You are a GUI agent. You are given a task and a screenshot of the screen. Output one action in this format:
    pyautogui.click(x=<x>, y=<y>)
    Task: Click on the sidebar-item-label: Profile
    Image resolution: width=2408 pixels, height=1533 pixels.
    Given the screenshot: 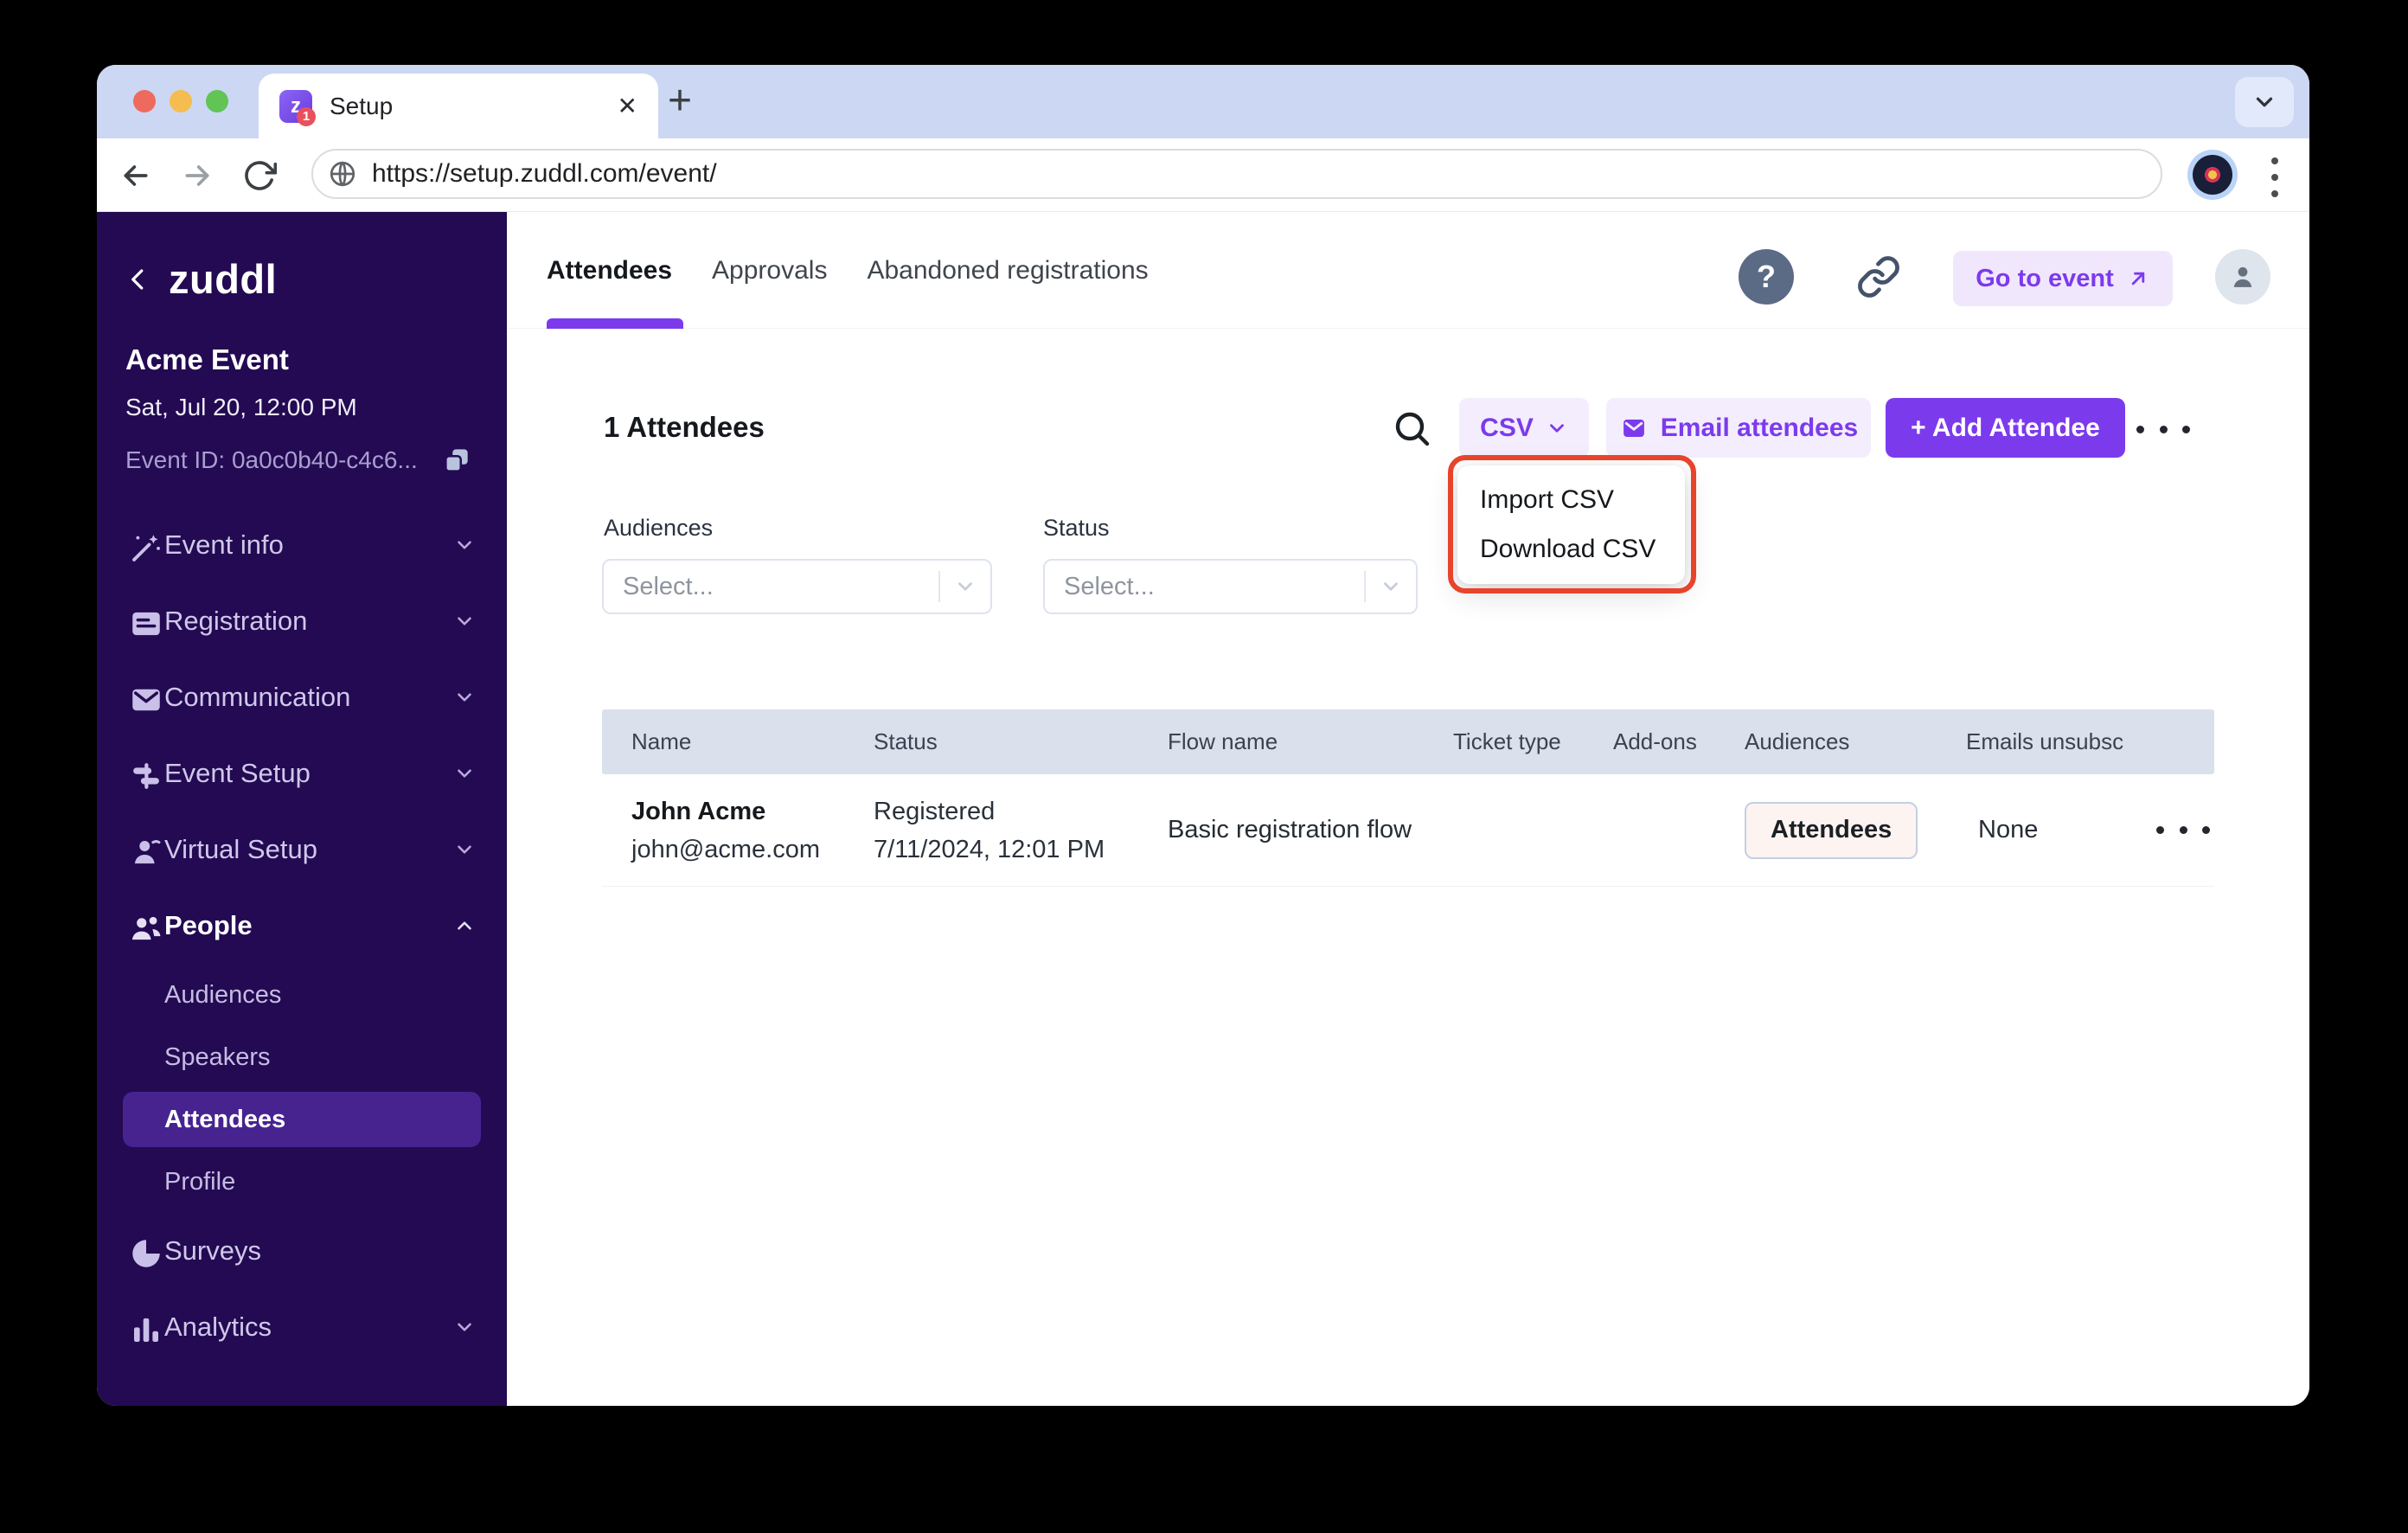 What is the action you would take?
    pyautogui.click(x=200, y=1181)
    